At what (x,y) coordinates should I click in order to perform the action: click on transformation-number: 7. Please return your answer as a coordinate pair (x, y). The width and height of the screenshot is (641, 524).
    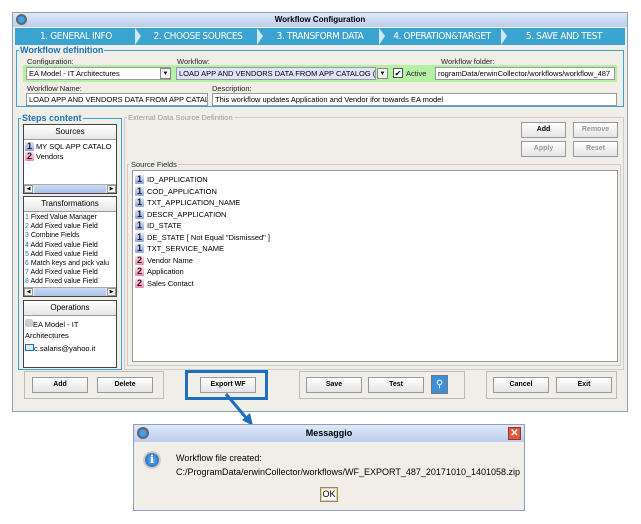
    Looking at the image, I should click on (27, 273).